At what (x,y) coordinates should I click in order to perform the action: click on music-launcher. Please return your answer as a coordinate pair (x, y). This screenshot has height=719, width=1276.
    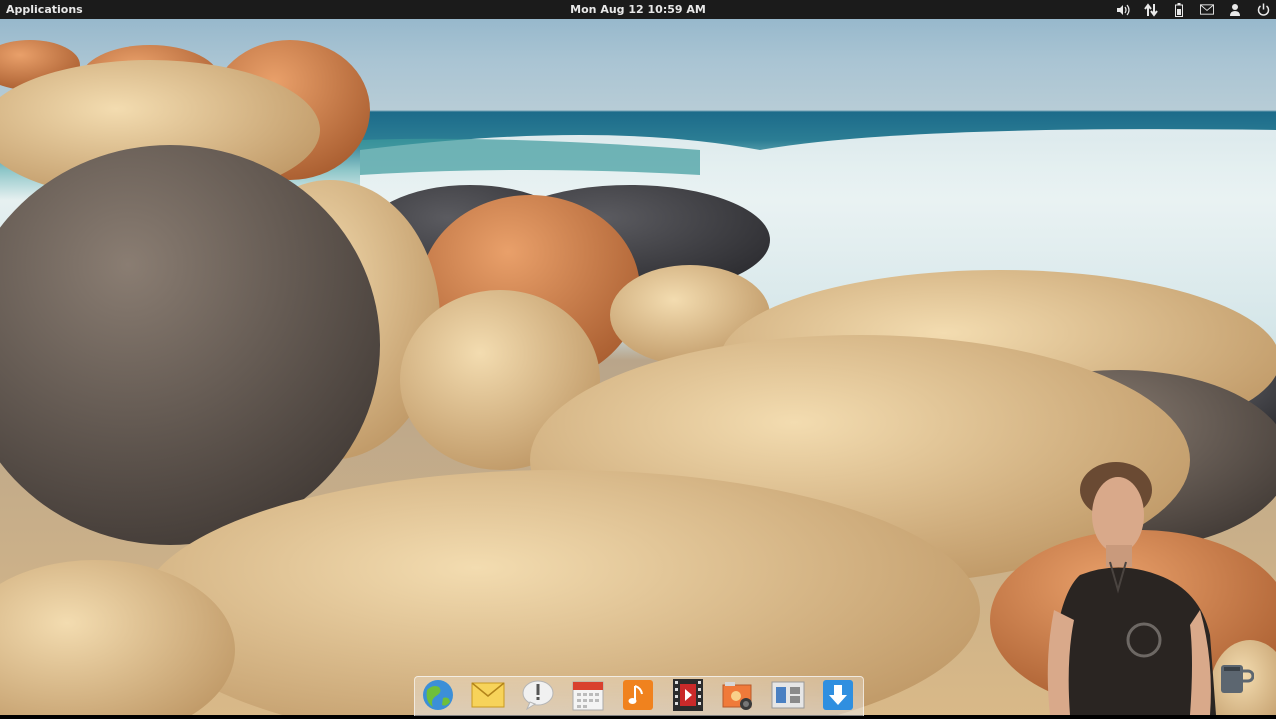
    Looking at the image, I should click on (637, 694).